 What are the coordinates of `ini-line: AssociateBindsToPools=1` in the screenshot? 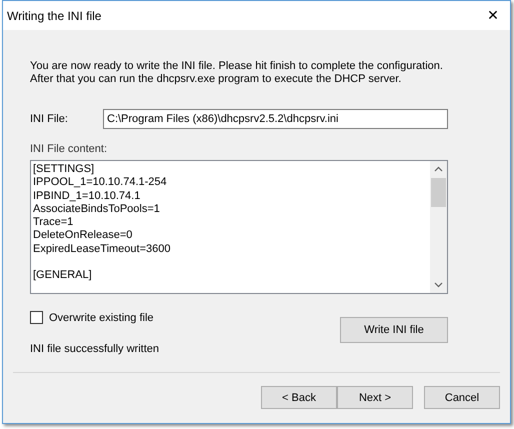 It's located at (97, 209).